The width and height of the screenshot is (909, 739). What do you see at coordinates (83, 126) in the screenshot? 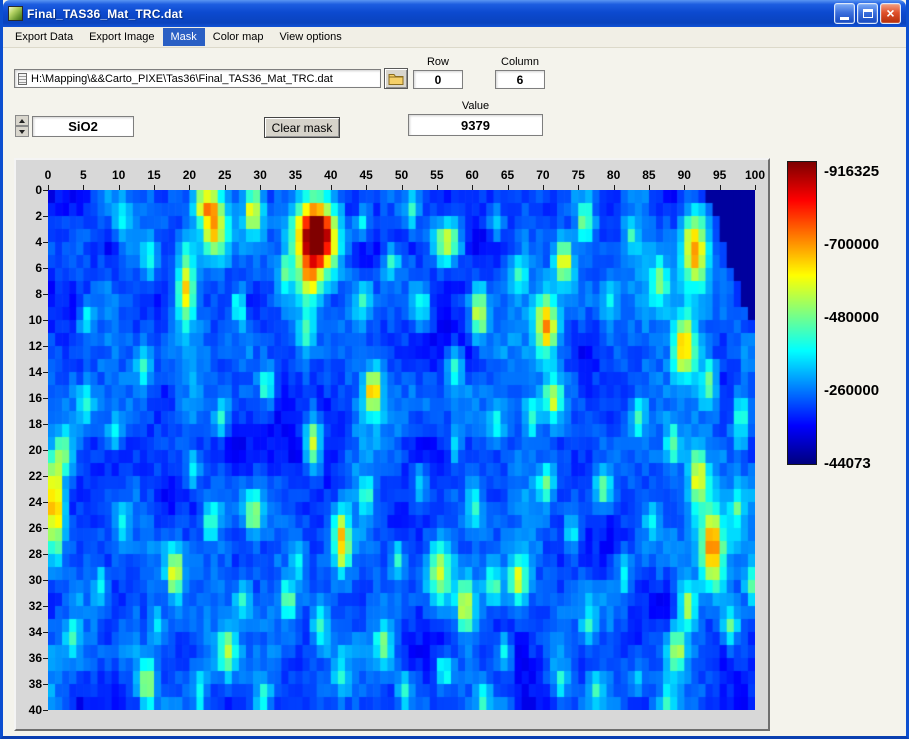
I see `element-ring-value: SiO2` at bounding box center [83, 126].